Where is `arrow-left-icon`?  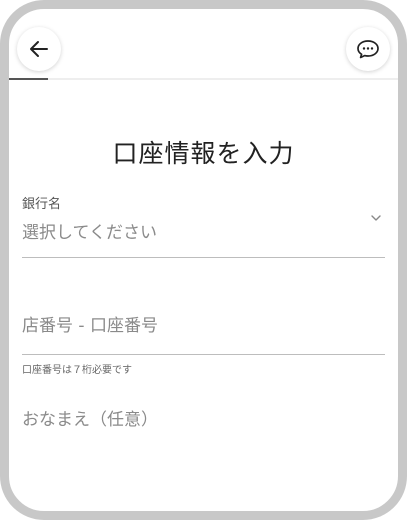 arrow-left-icon is located at coordinates (39, 49).